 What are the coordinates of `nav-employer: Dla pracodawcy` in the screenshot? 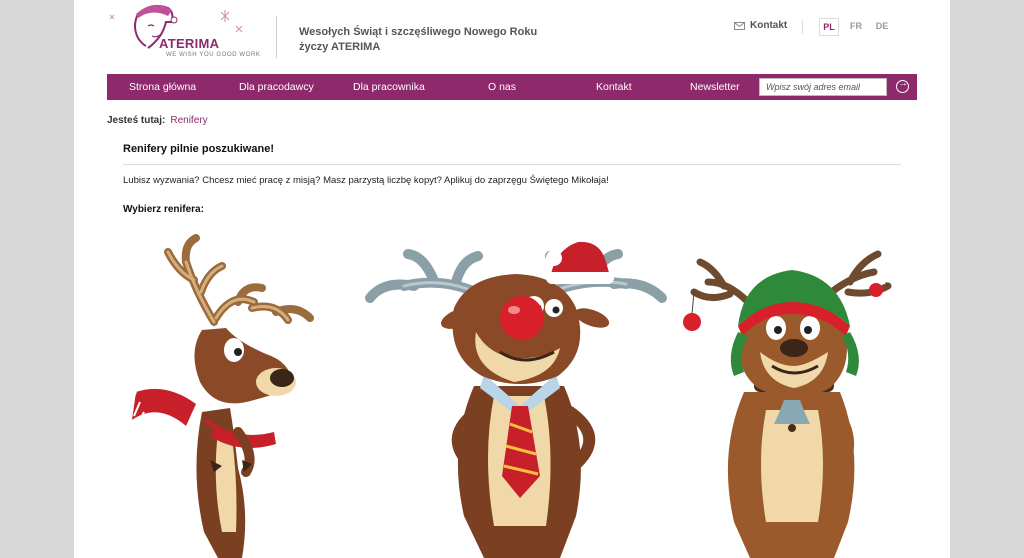 It's located at (276, 87).